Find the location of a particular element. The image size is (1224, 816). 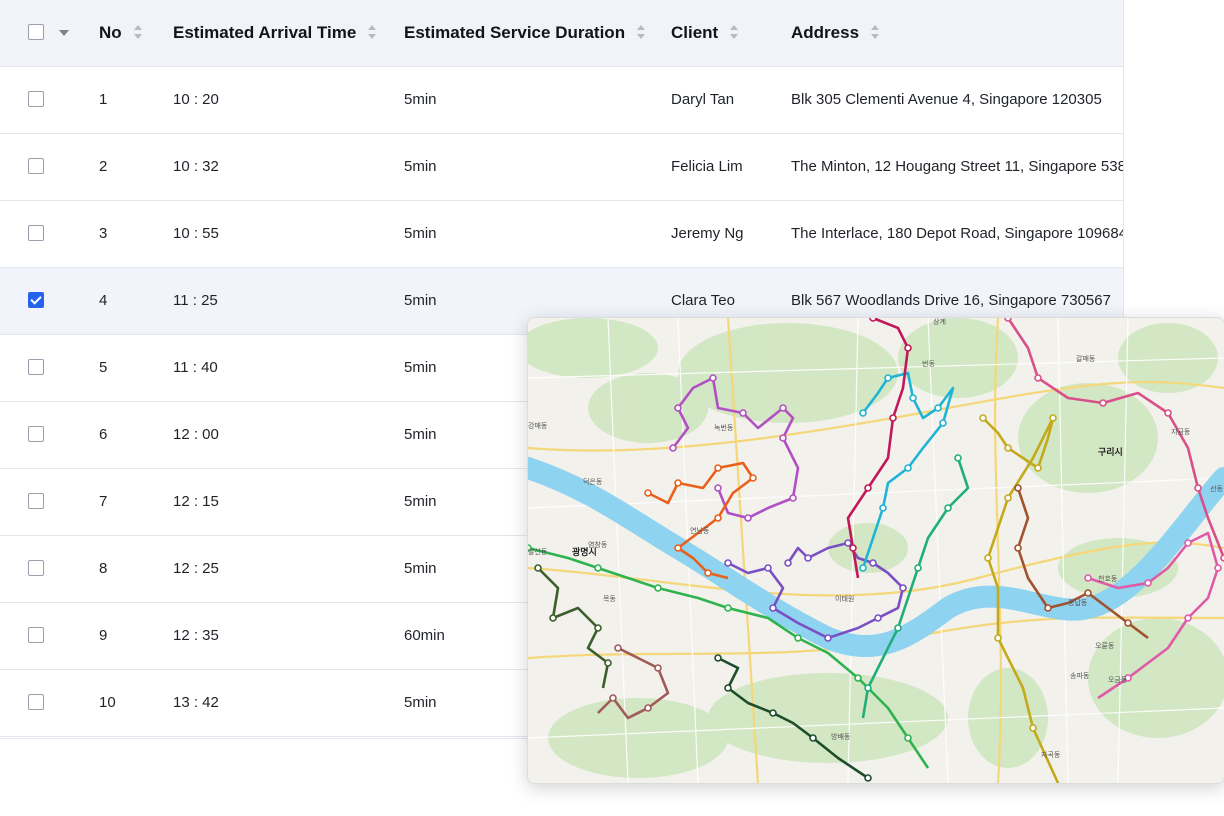

column-header-address: Address is located at coordinates (835, 33).